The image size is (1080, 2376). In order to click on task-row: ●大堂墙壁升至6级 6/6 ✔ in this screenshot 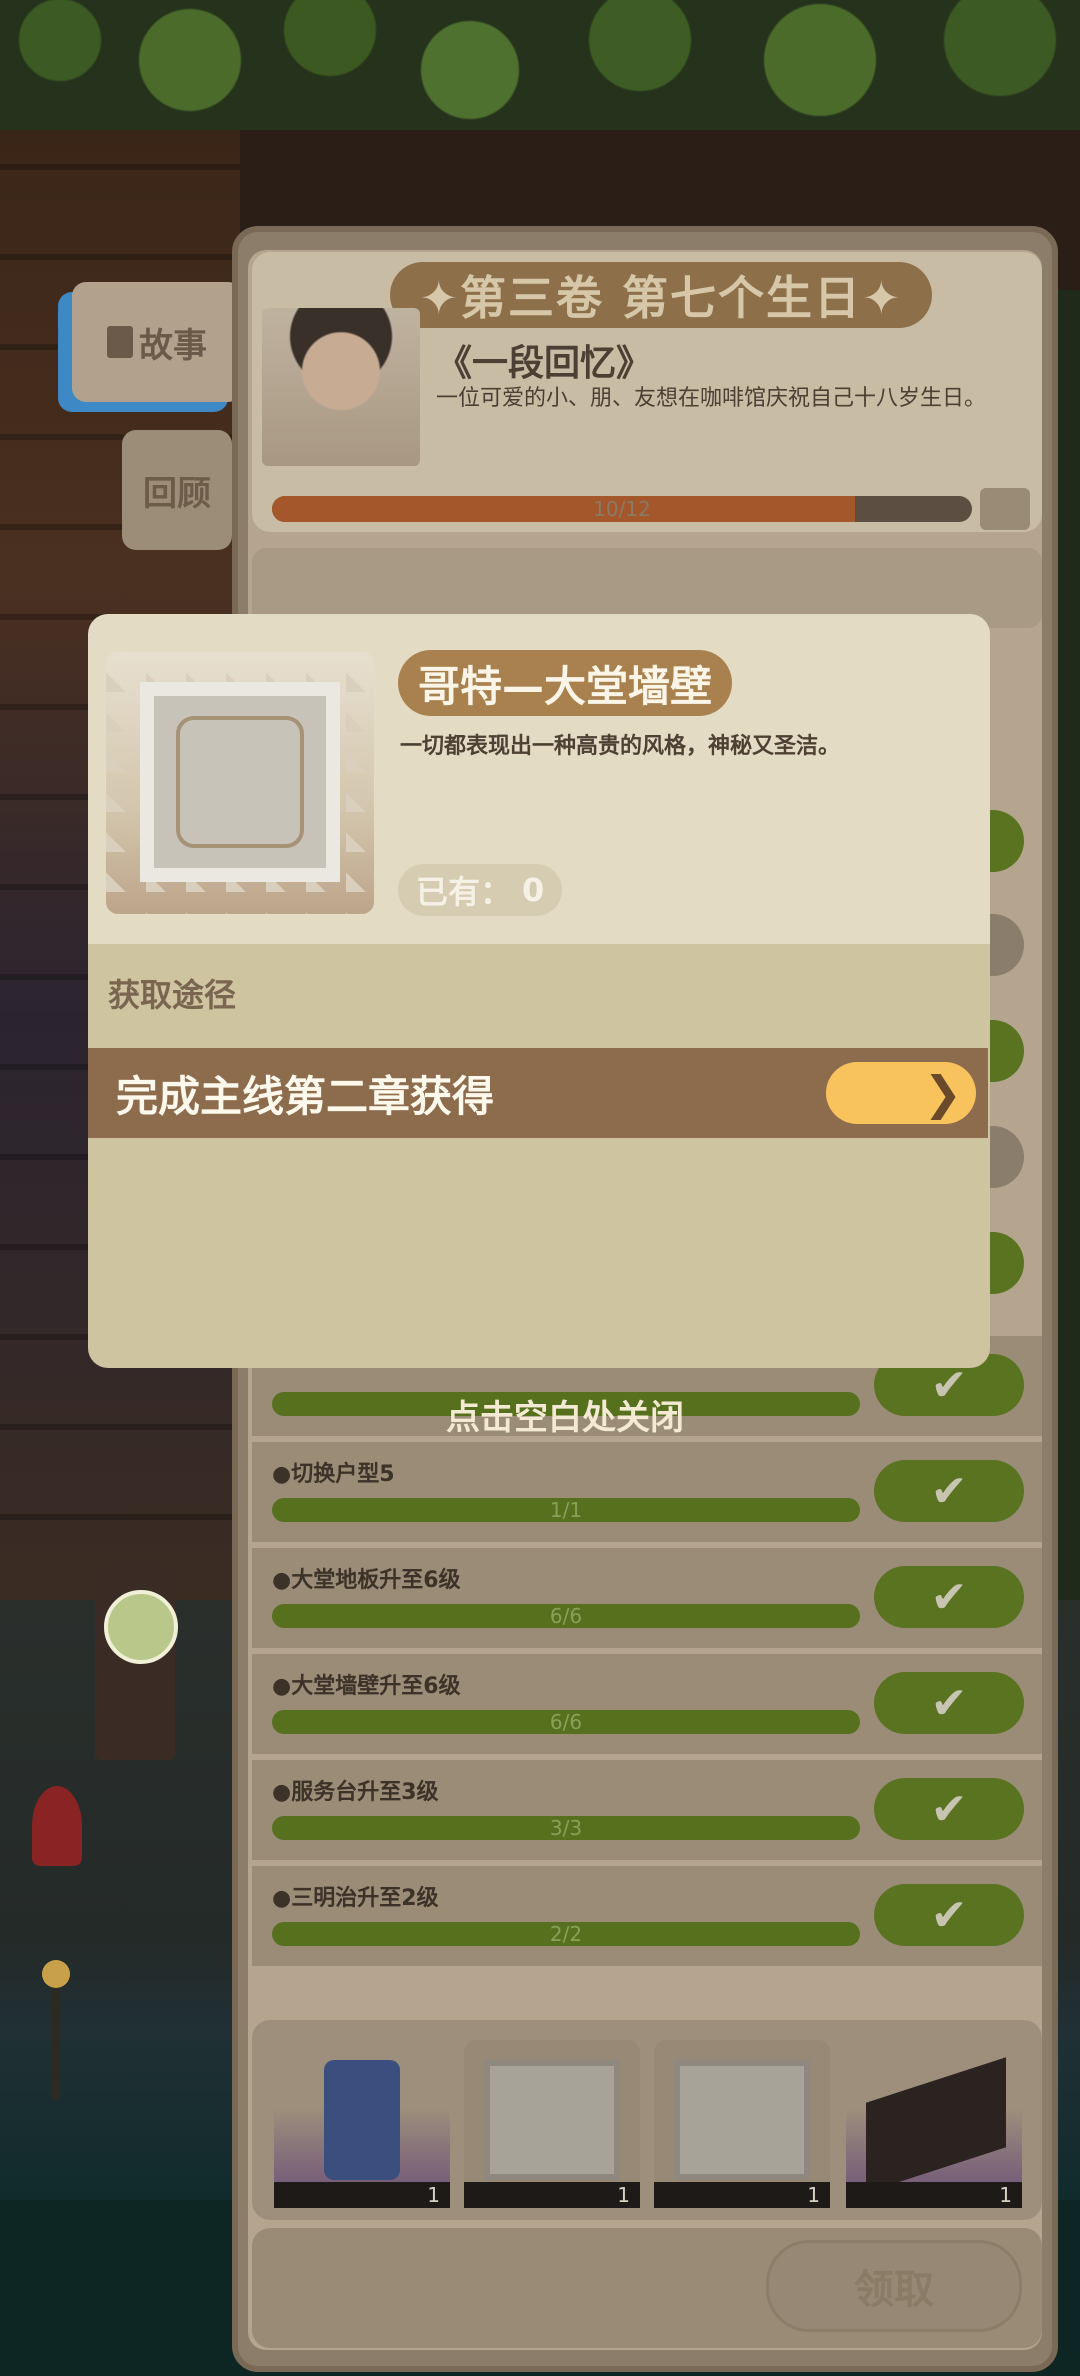, I will do `click(647, 1704)`.